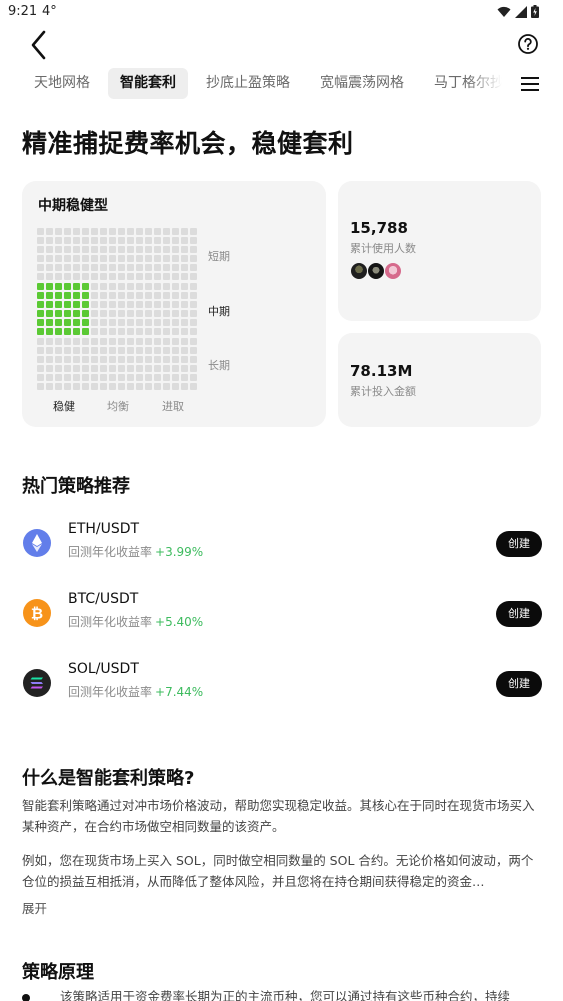 This screenshot has height=1001, width=563. I want to click on risk-profile-card: 中期稳健型 短期 中期 长期 稳健 均衡 进取, so click(174, 304).